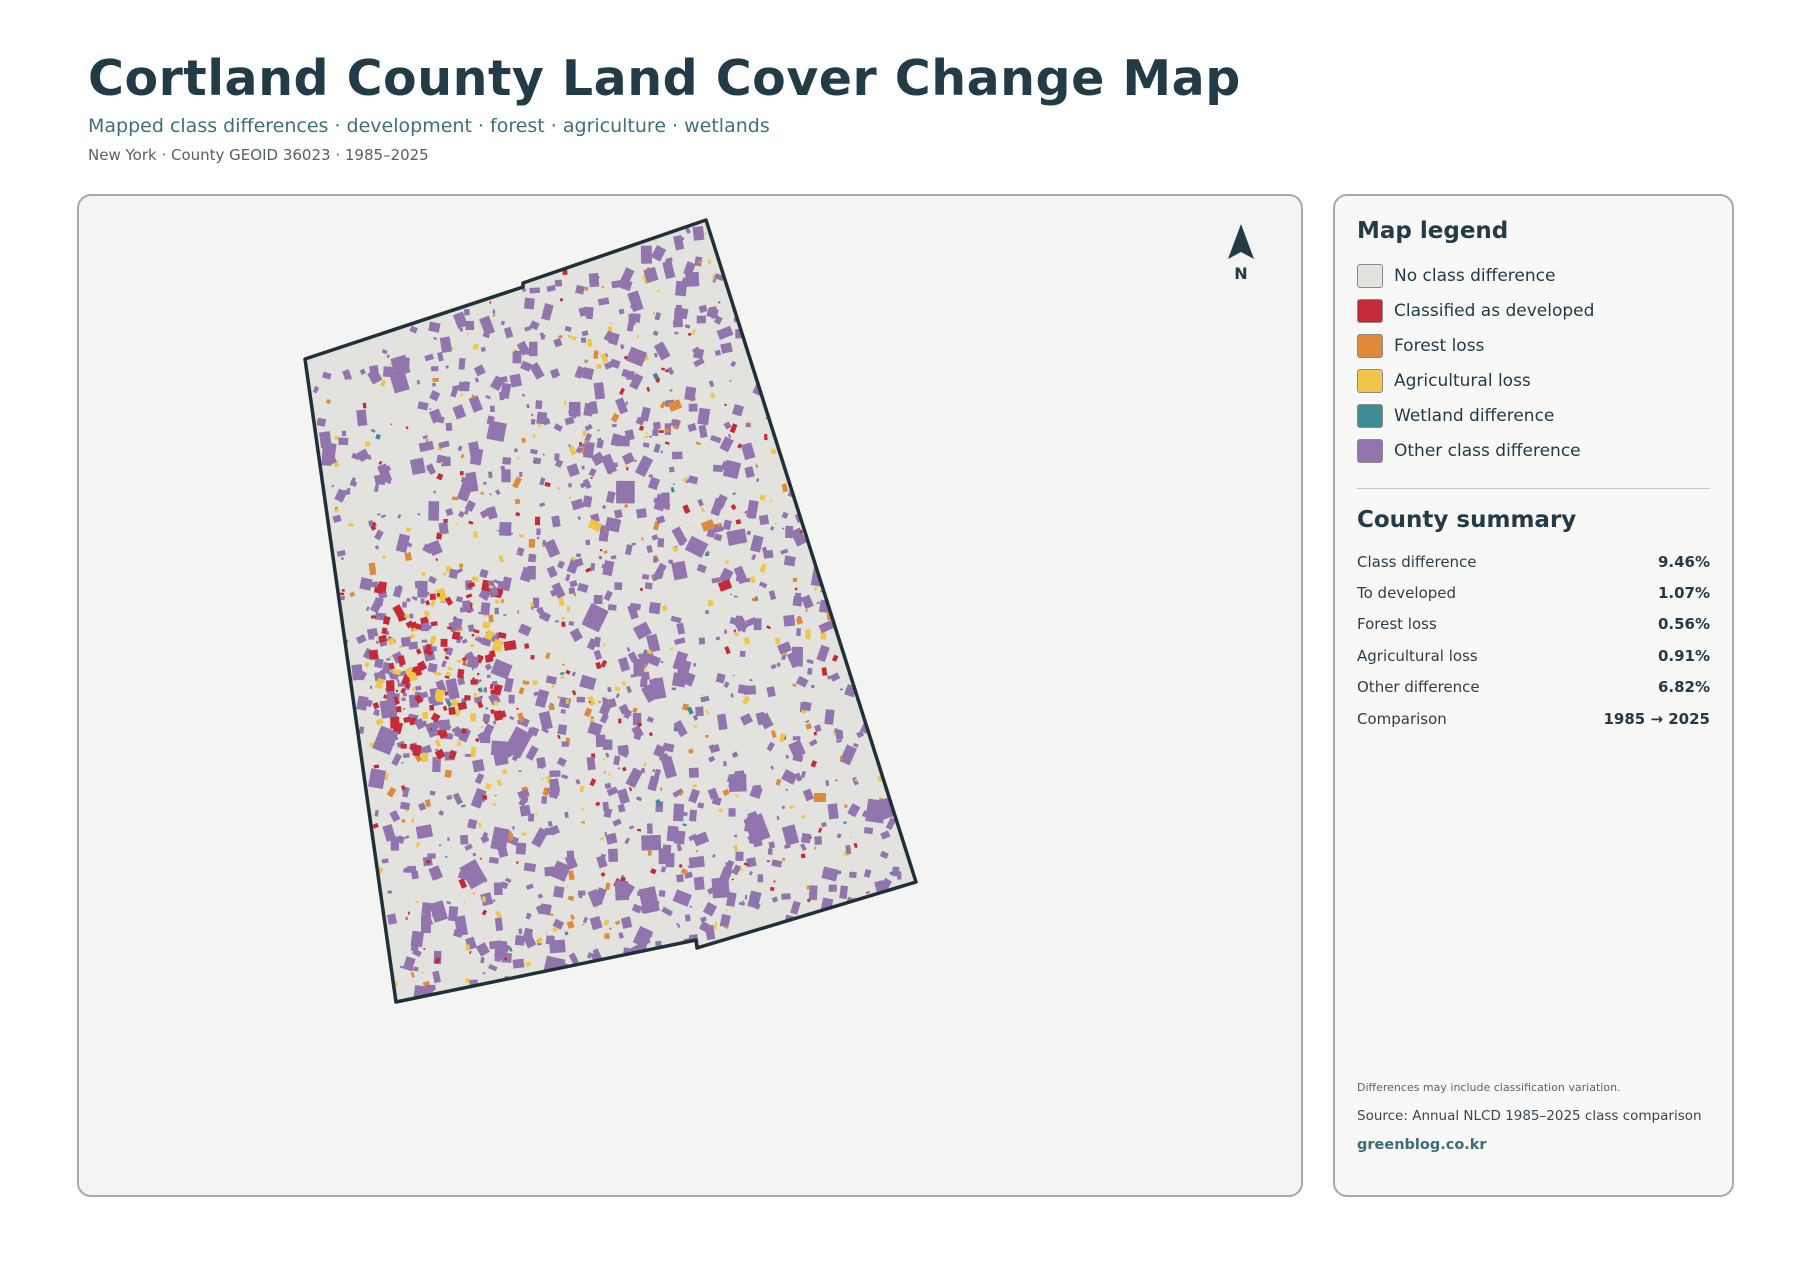  I want to click on legend-swatch, so click(1370, 345).